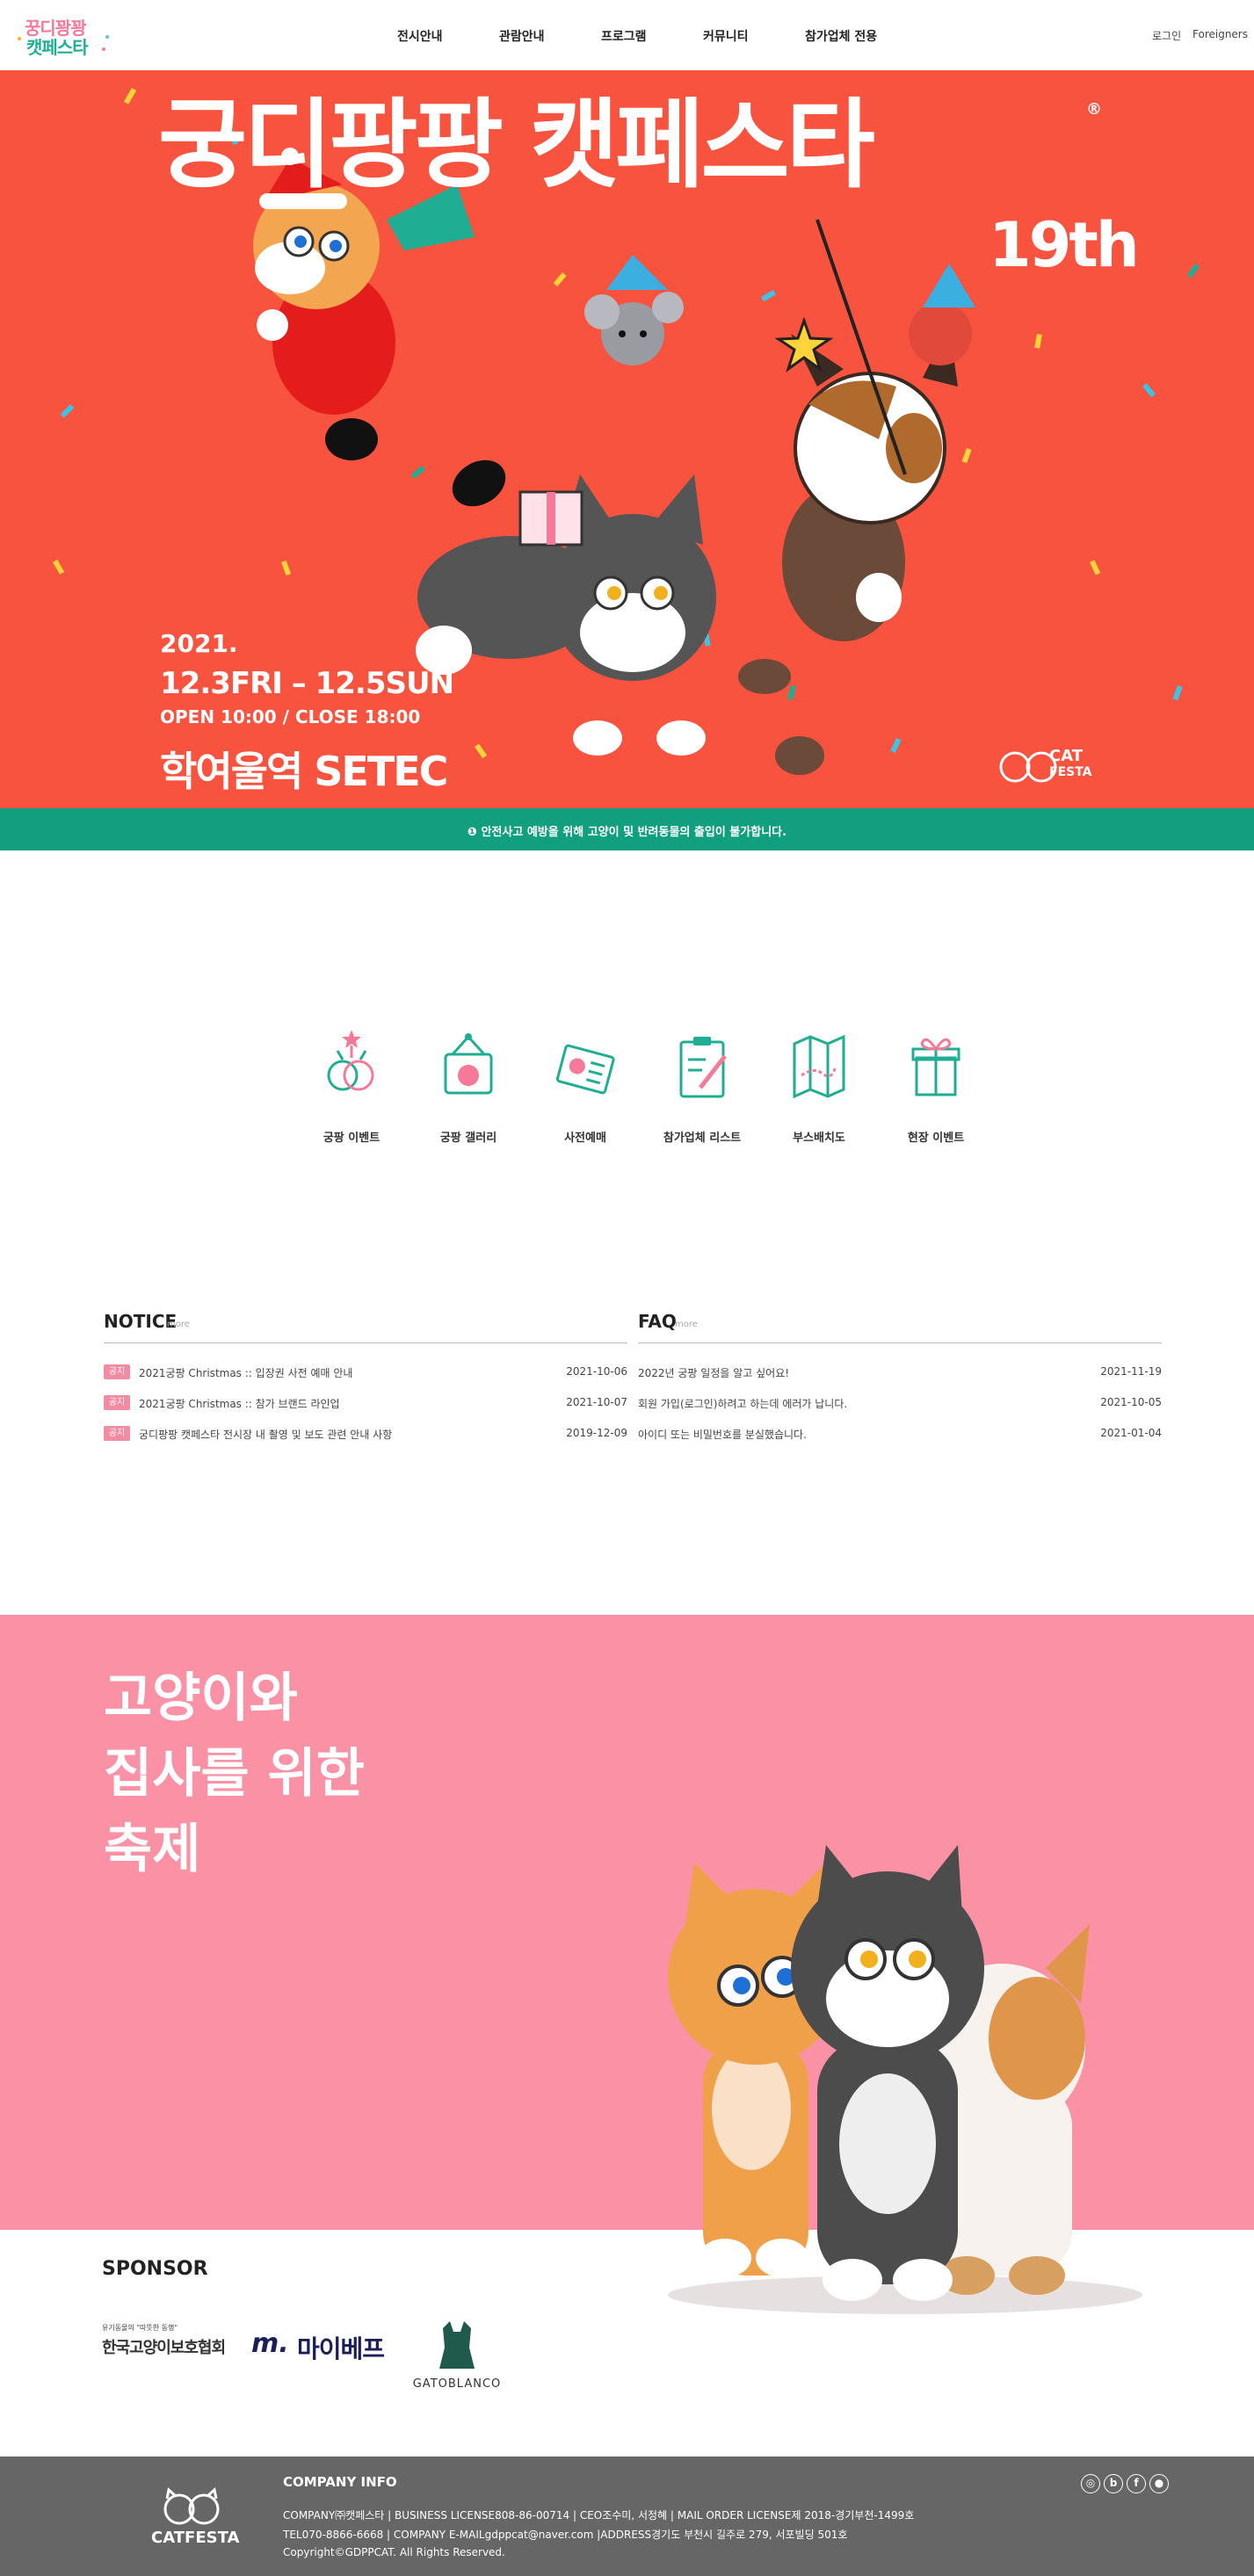 This screenshot has width=1254, height=2576. What do you see at coordinates (703, 1067) in the screenshot?
I see `clipboard-icon` at bounding box center [703, 1067].